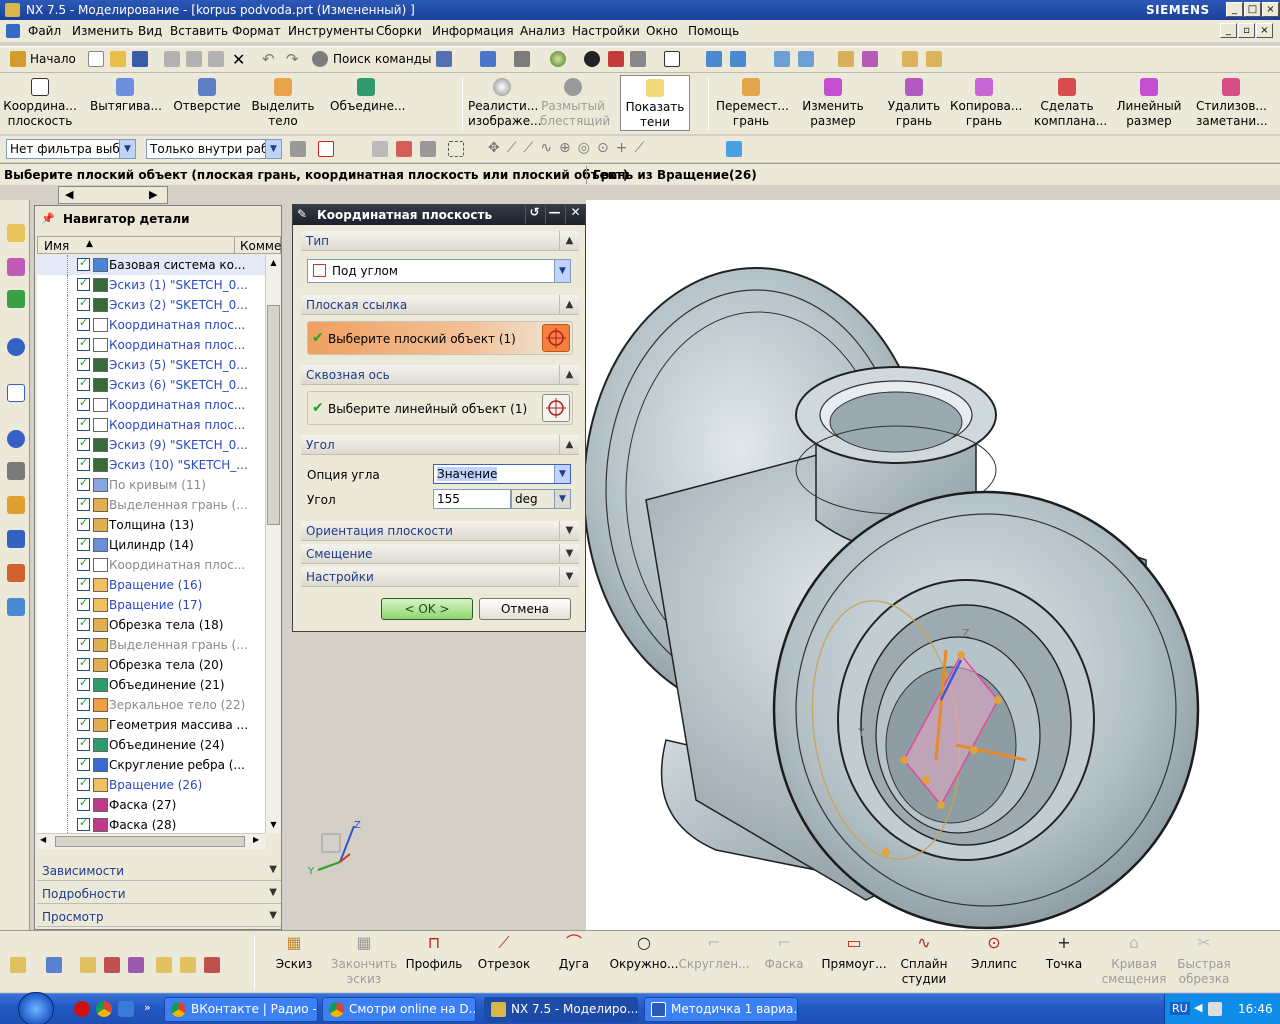  Describe the element at coordinates (159, 893) in the screenshot. I see `details-panel: Подробности ▼` at that location.